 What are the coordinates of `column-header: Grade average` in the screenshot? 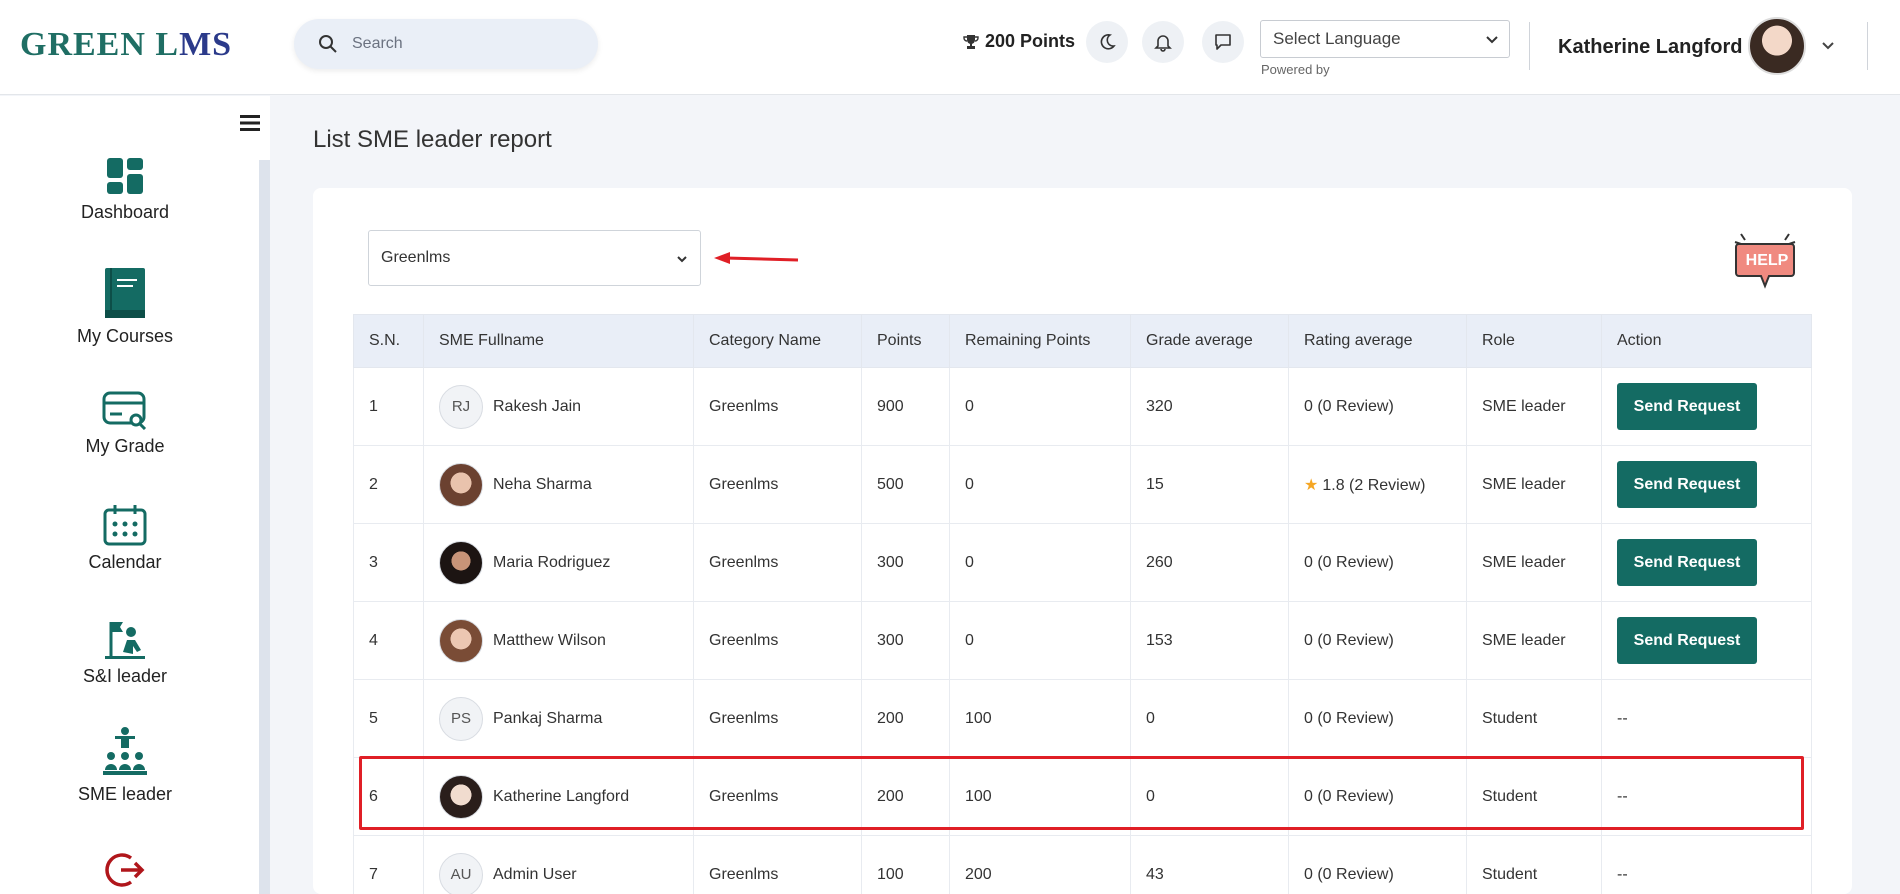 It's located at (1209, 341).